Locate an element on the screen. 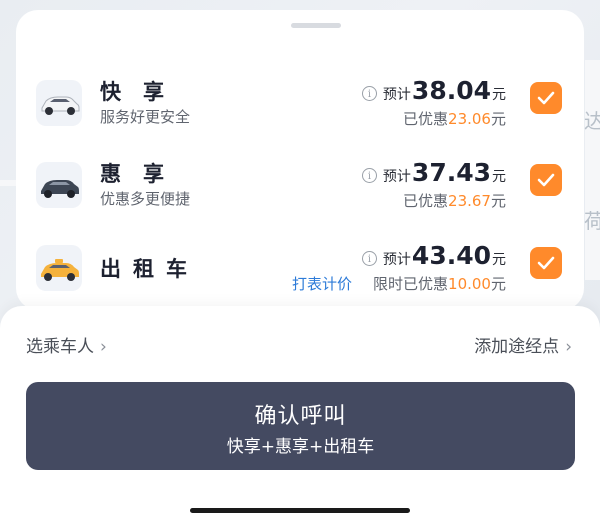 This screenshot has height=526, width=600. price-line: i 预计 38.04 元 is located at coordinates (433, 90).